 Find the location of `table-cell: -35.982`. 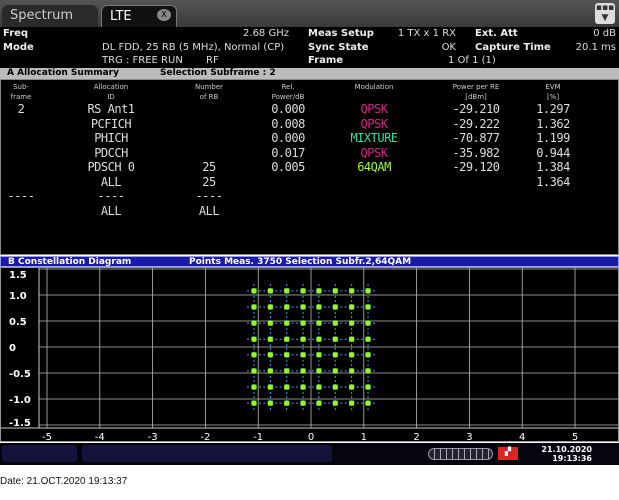

table-cell: -35.982 is located at coordinates (476, 152).